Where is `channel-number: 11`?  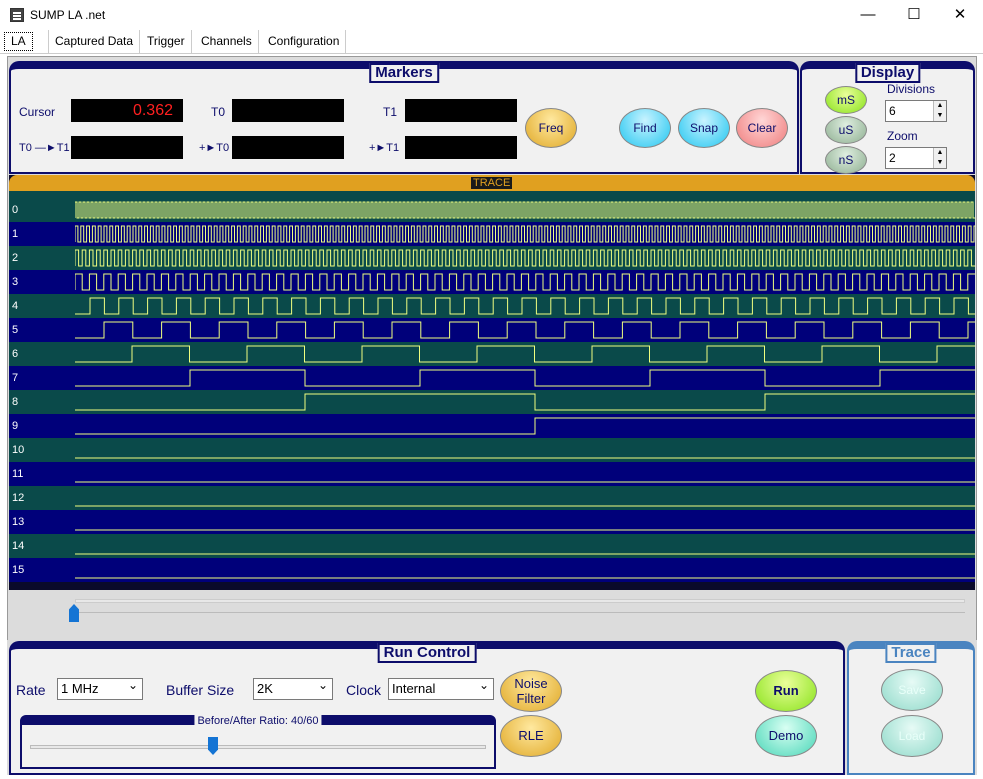
channel-number: 11 is located at coordinates (18, 474).